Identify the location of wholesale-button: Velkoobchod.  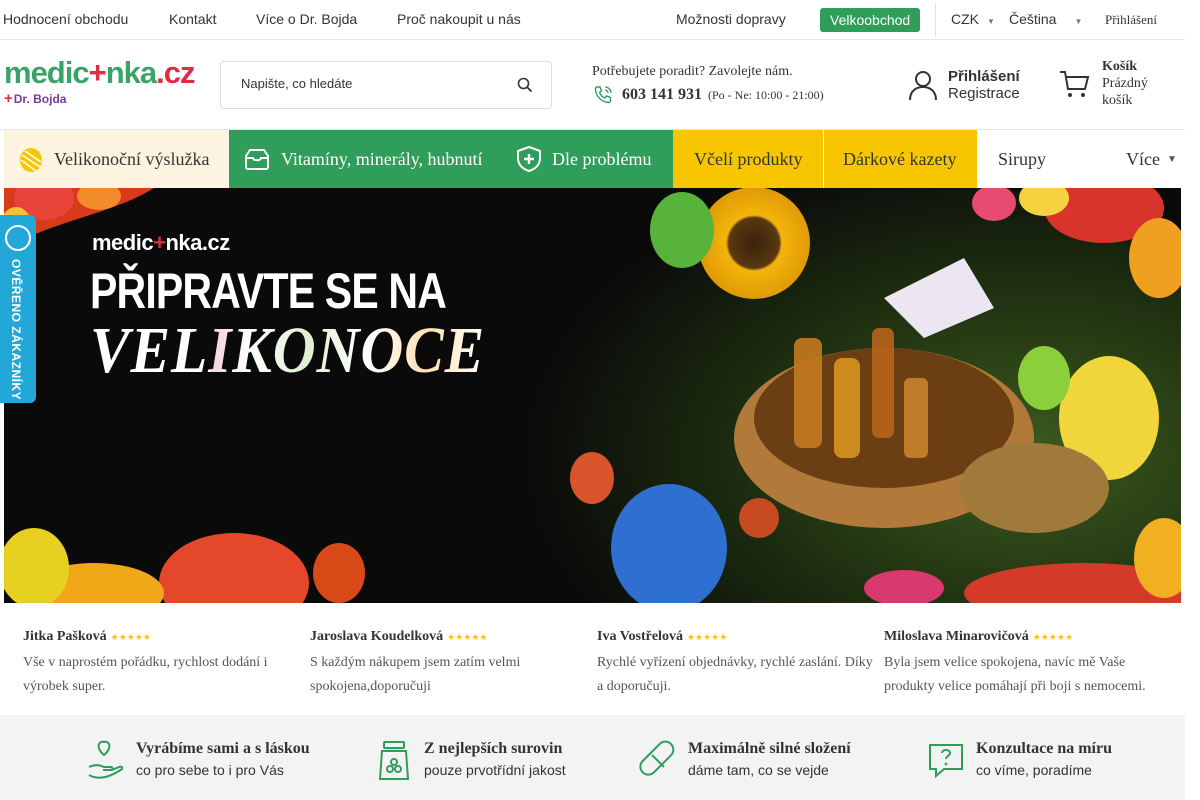
(870, 20).